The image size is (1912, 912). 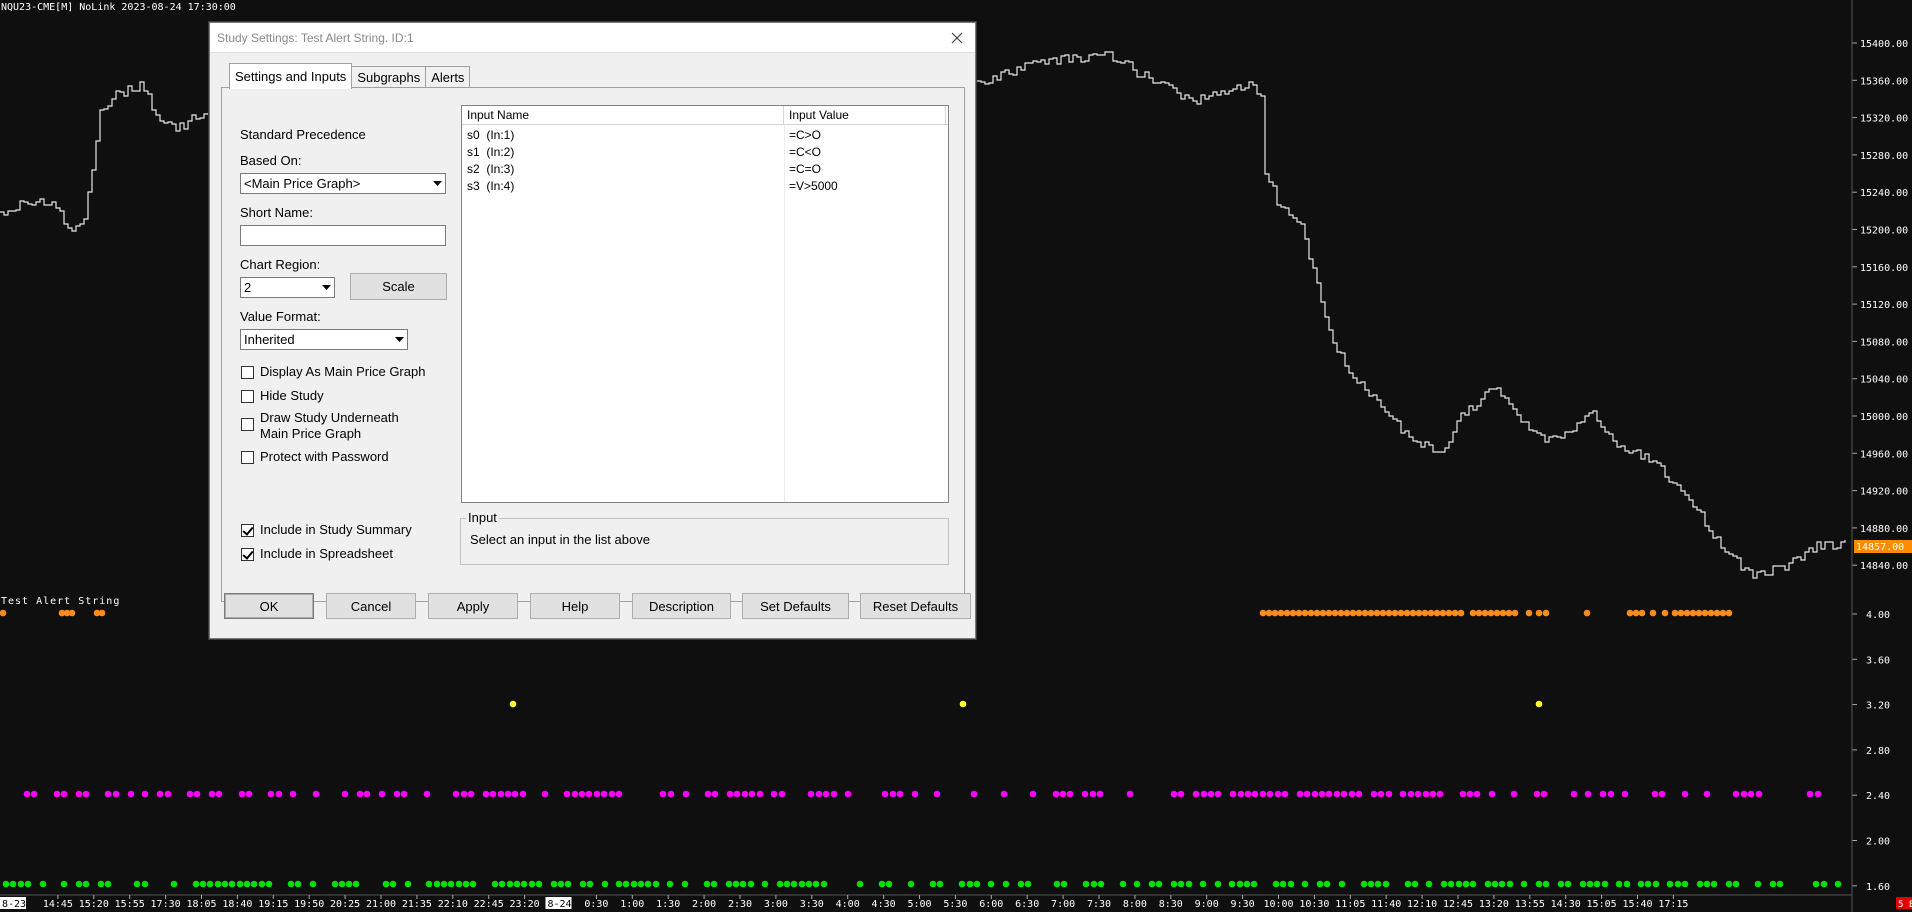 I want to click on display-main-checkbox, so click(x=247, y=372).